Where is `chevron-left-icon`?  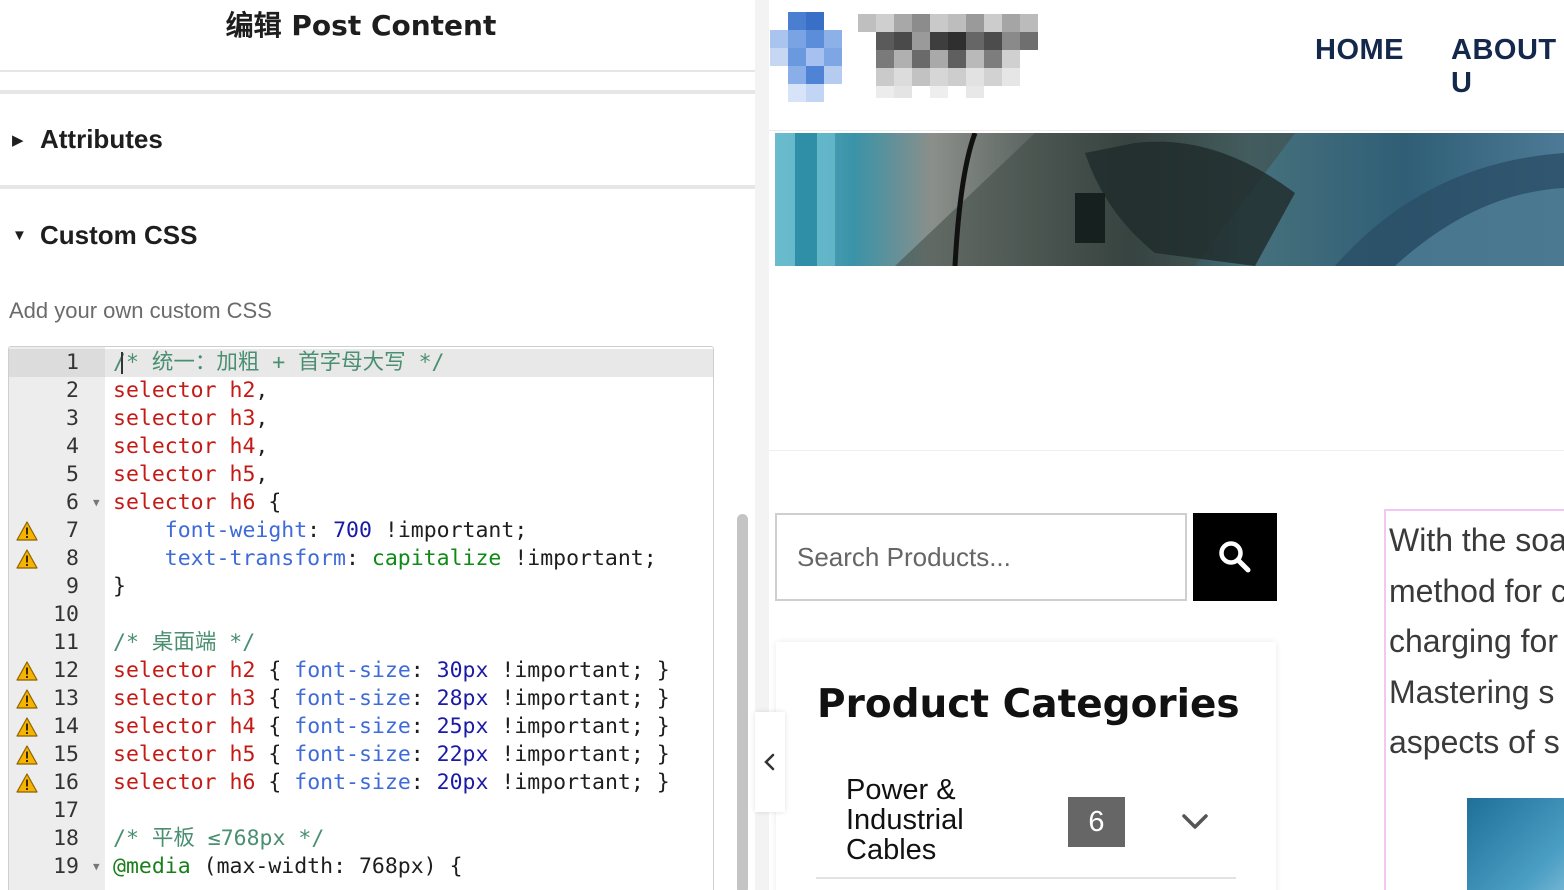 chevron-left-icon is located at coordinates (769, 762).